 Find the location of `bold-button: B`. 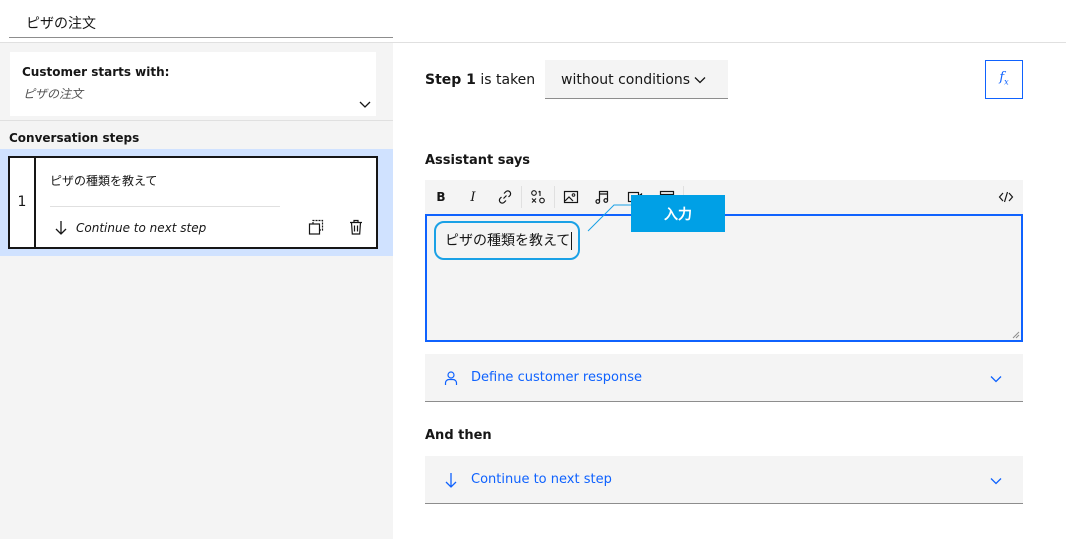

bold-button: B is located at coordinates (441, 197).